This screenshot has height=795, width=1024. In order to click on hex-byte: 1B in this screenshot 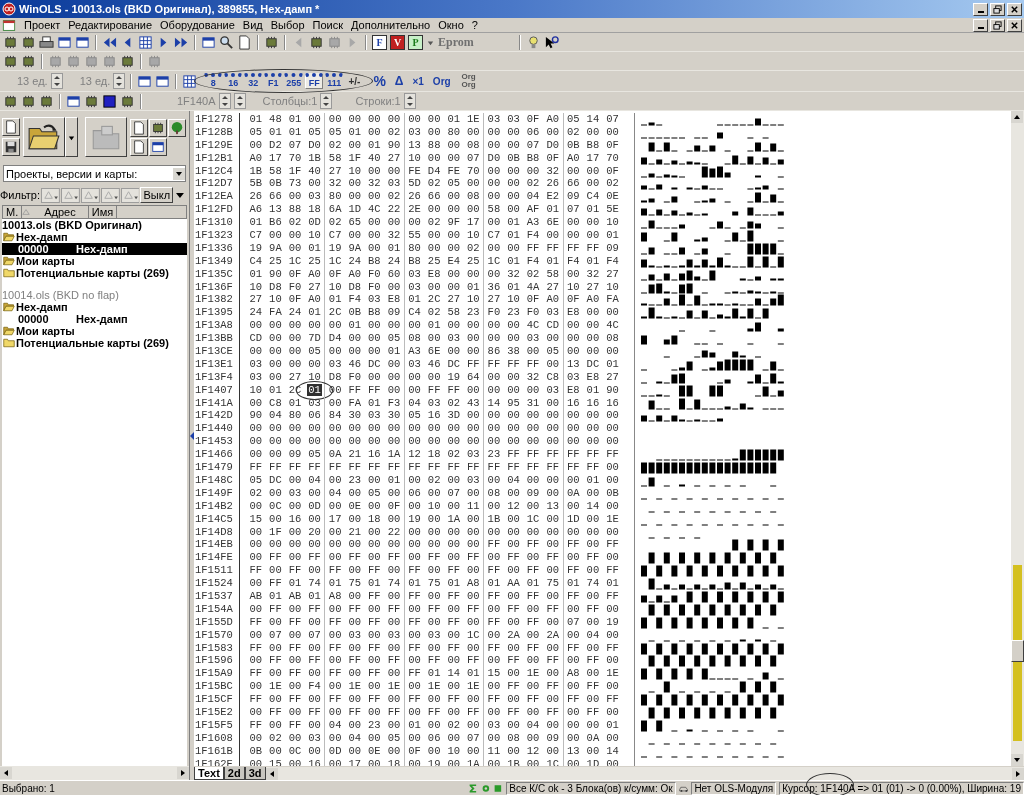, I will do `click(314, 157)`.